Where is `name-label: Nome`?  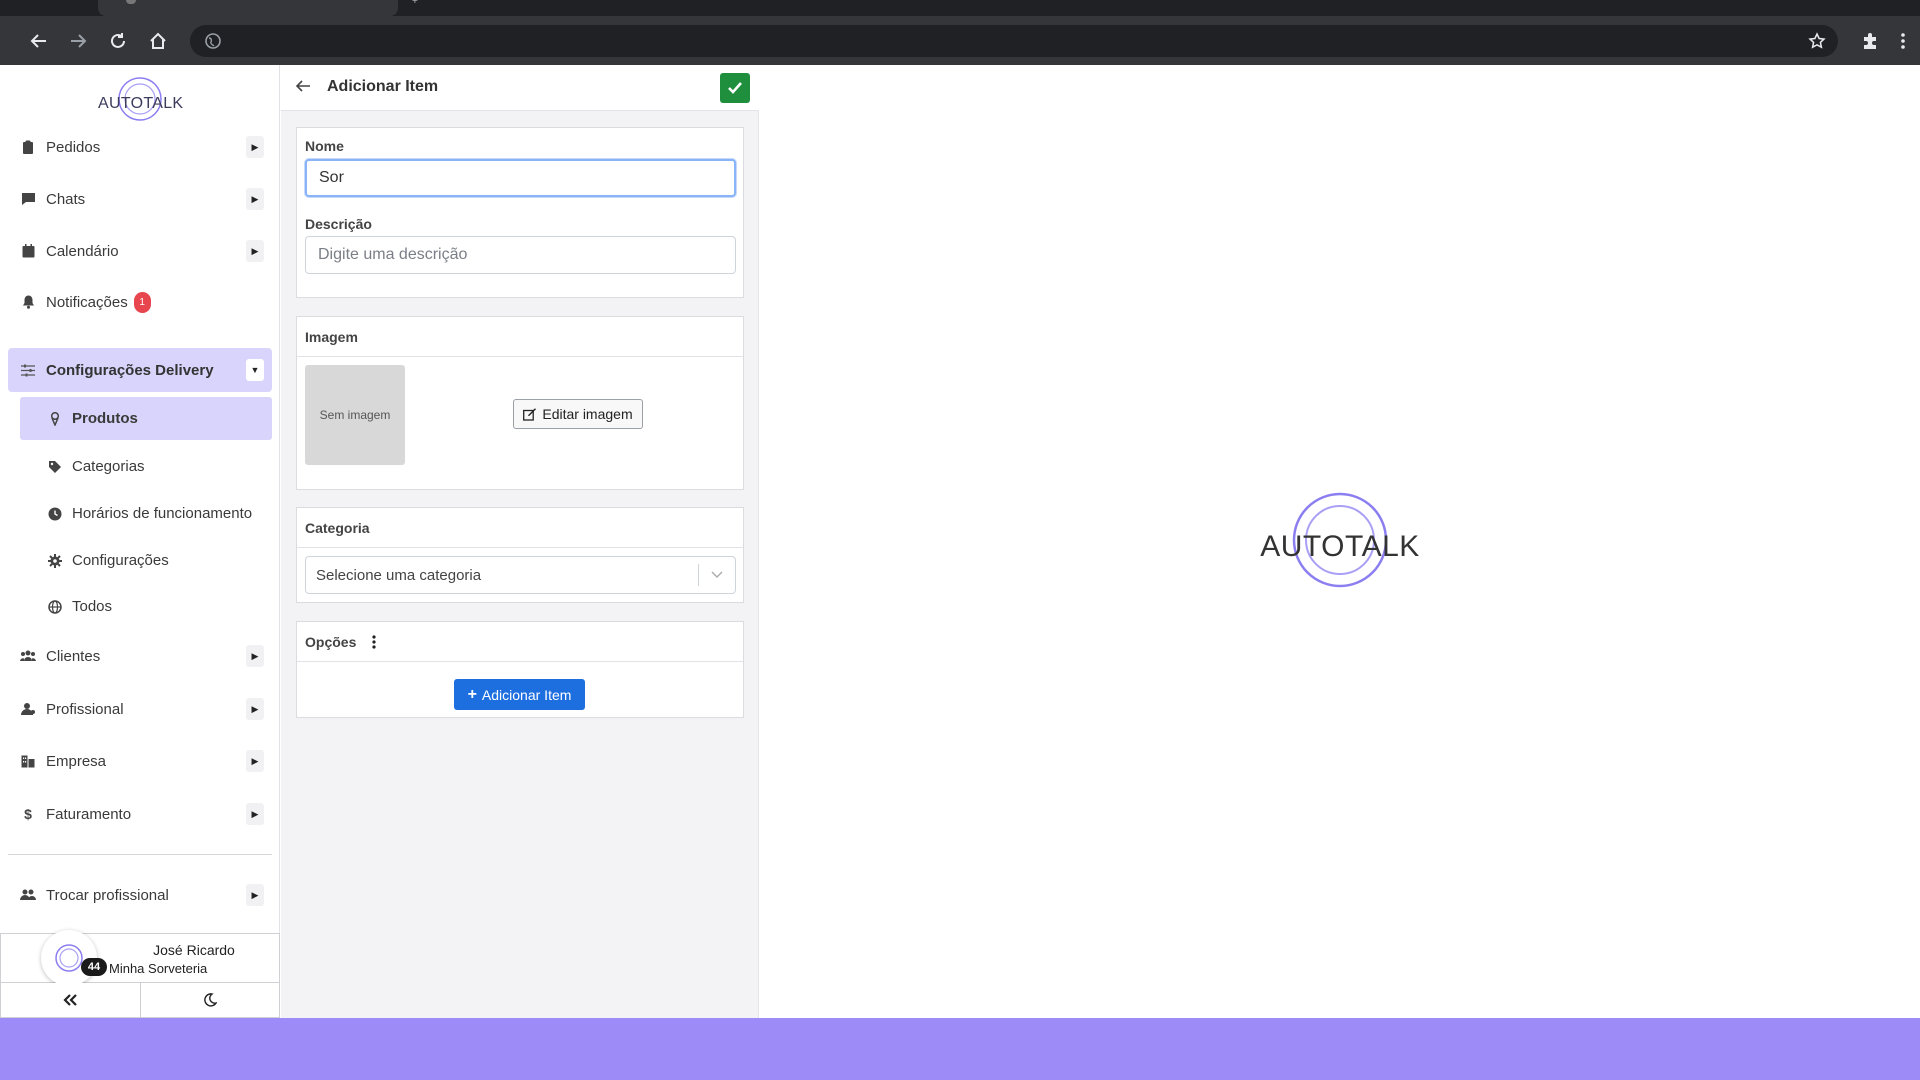
name-label: Nome is located at coordinates (324, 146).